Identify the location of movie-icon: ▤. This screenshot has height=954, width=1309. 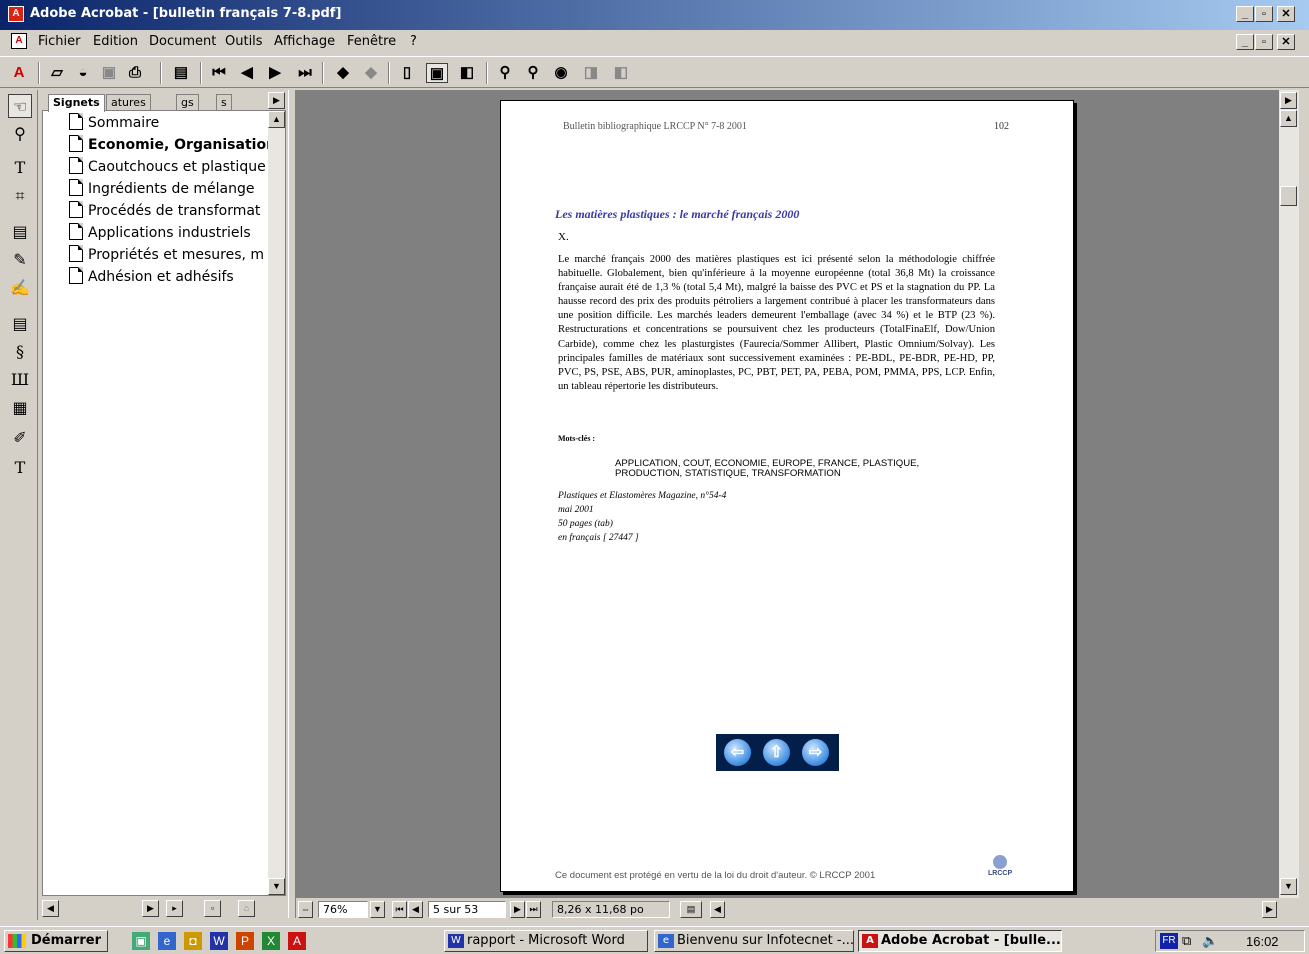
(20, 324).